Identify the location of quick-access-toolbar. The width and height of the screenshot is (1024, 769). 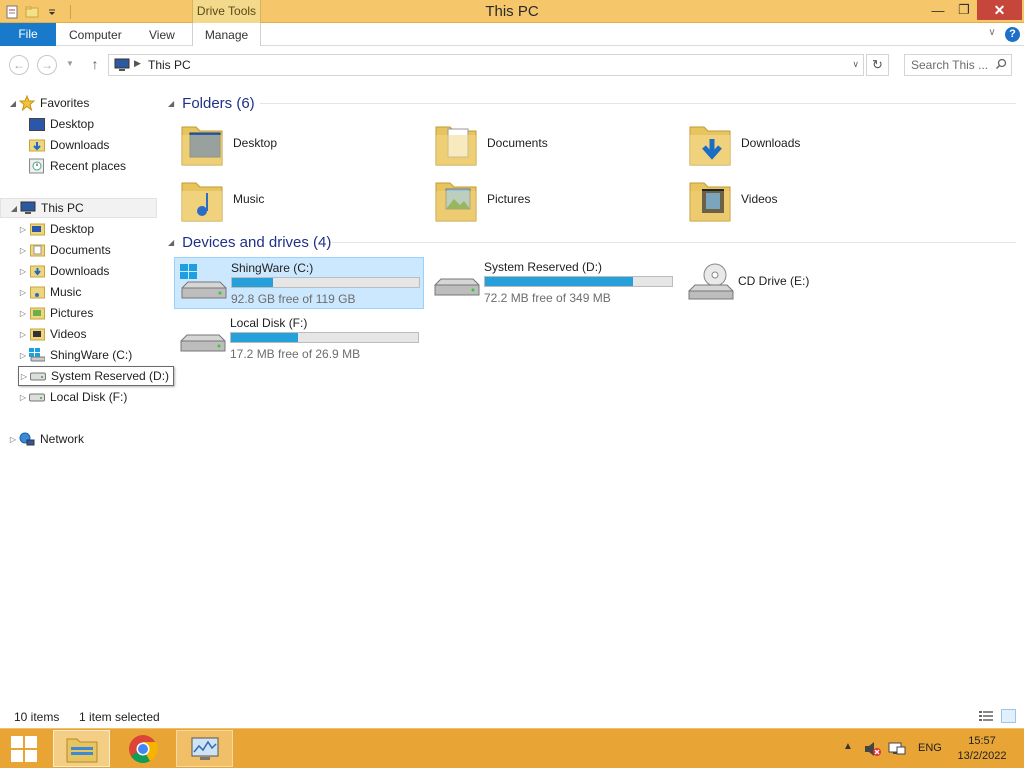
(37, 12).